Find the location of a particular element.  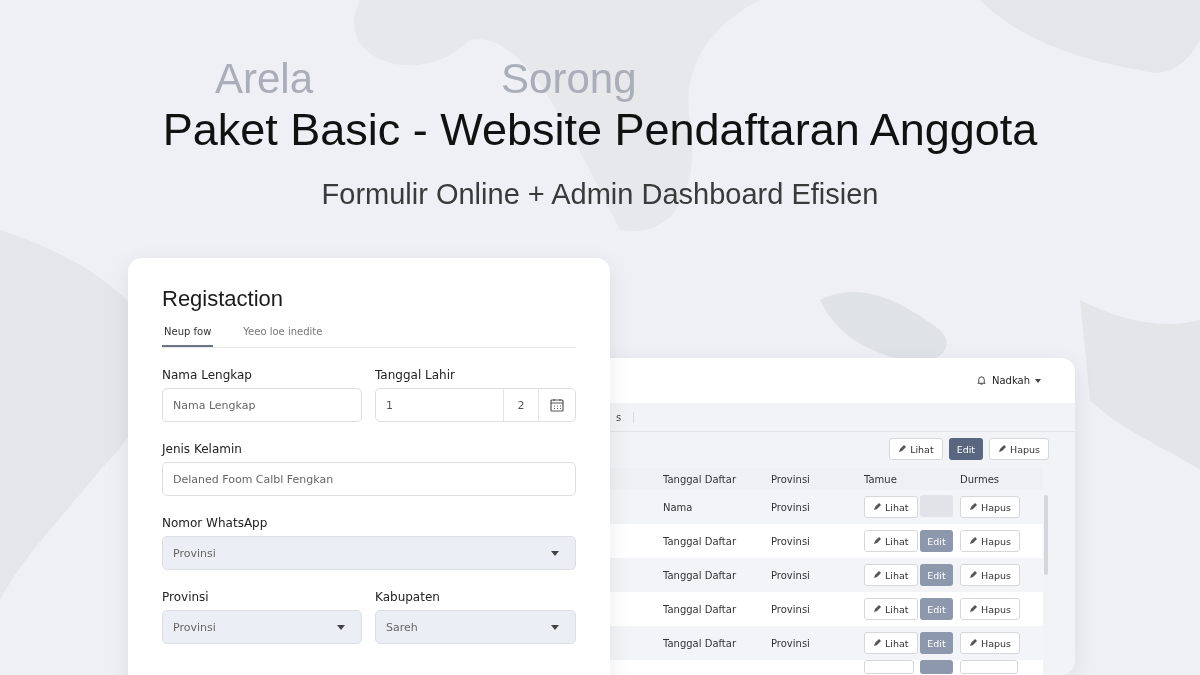

nav-tab: s is located at coordinates (625, 417).